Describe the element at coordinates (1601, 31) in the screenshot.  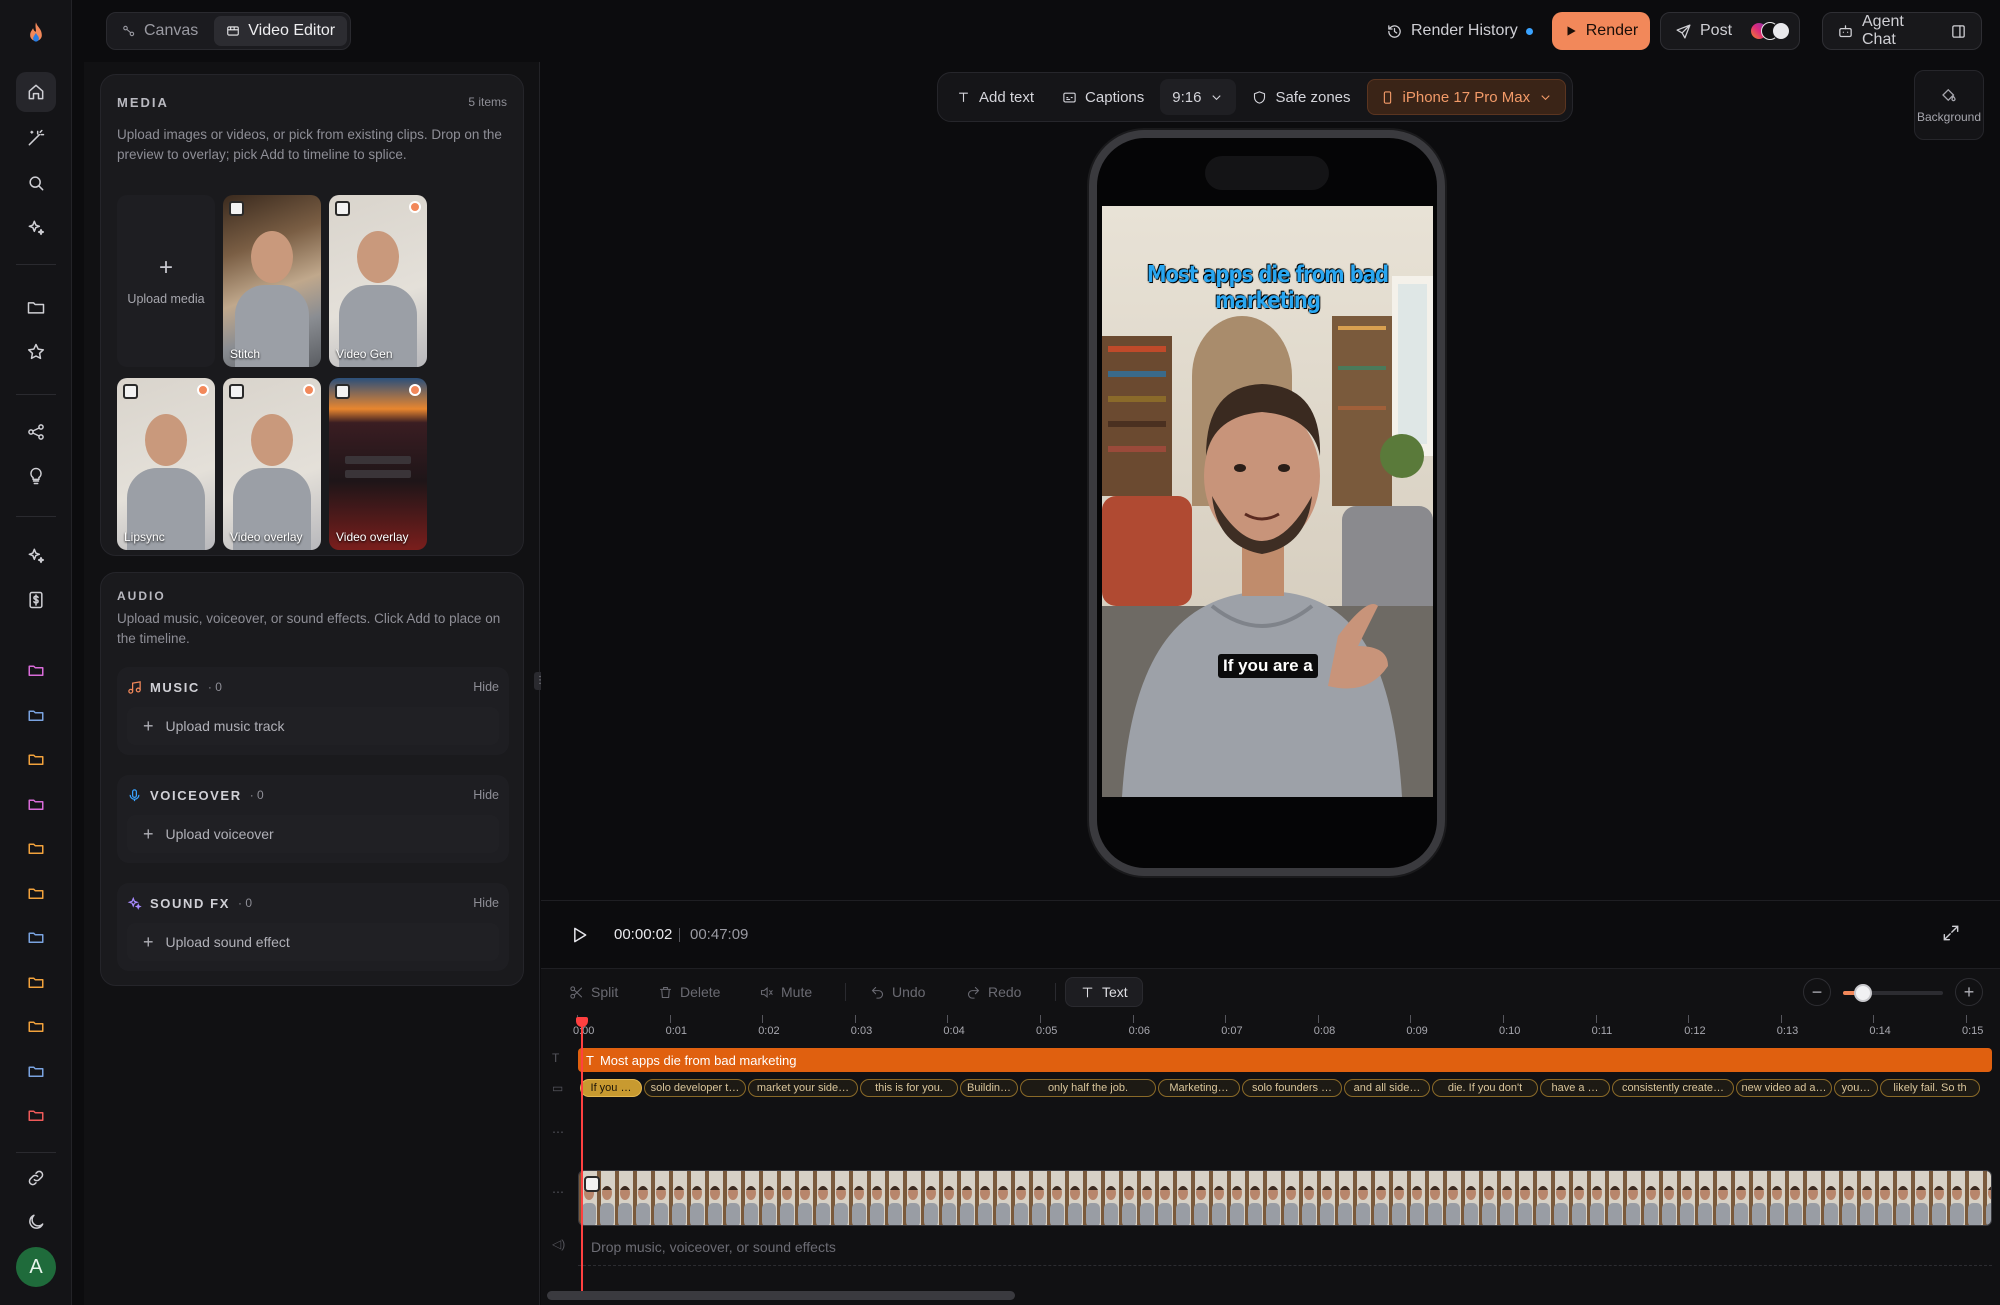
I see `render-button: Render` at that location.